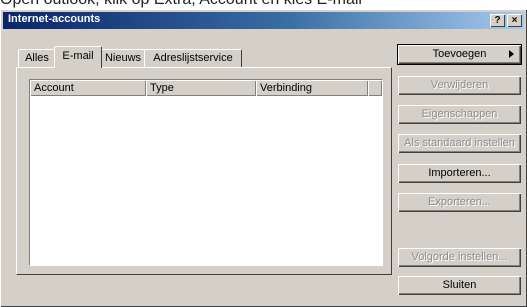  Describe the element at coordinates (123, 58) in the screenshot. I see `tab-nieuws: Nieuws` at that location.